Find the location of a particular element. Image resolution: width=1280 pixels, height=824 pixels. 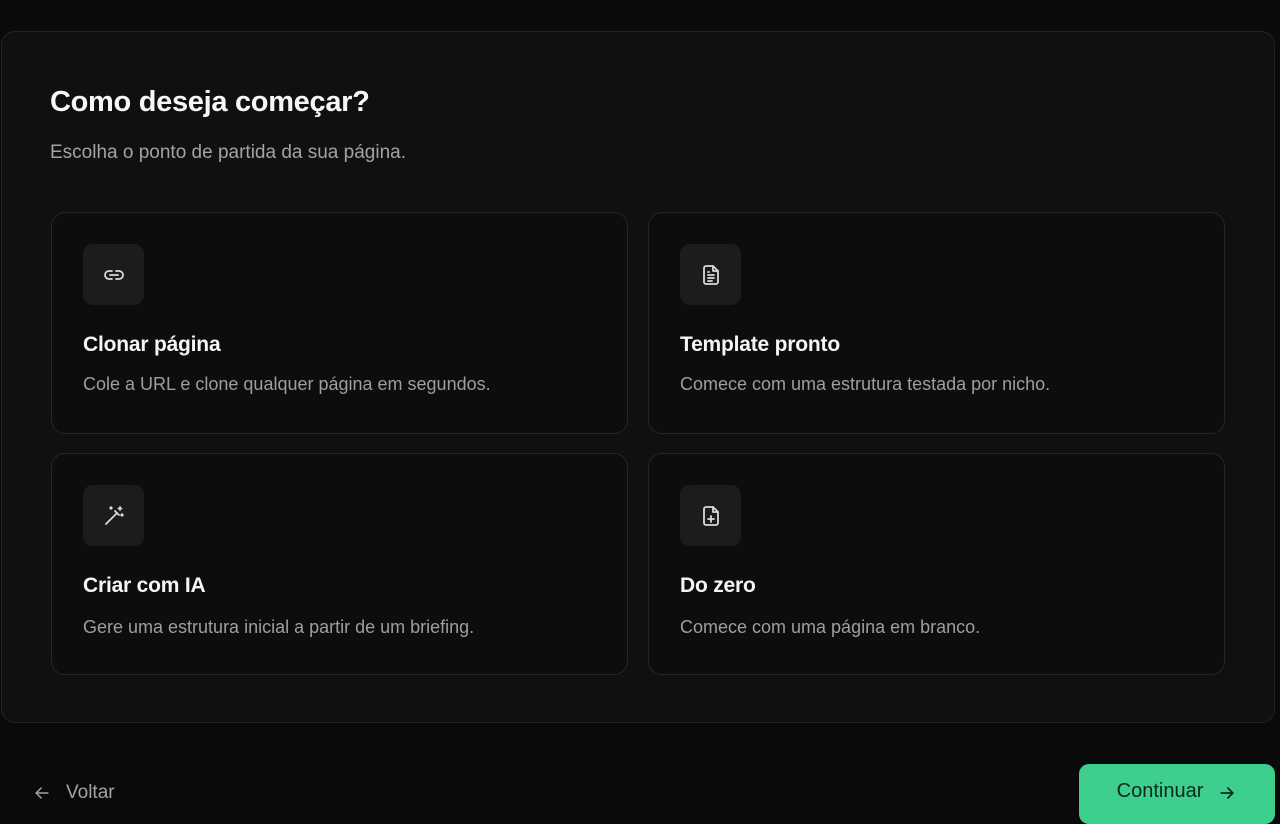

arrow-right-icon is located at coordinates (1227, 793).